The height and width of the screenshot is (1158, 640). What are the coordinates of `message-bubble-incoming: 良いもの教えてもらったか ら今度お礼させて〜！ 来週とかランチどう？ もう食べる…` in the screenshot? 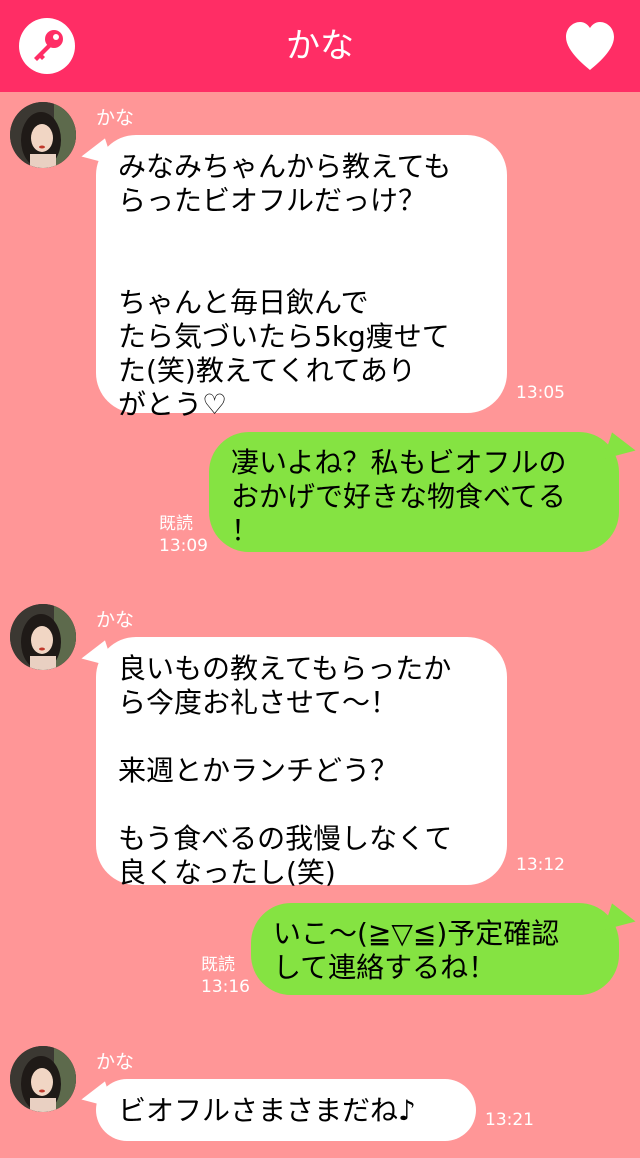 It's located at (301, 763).